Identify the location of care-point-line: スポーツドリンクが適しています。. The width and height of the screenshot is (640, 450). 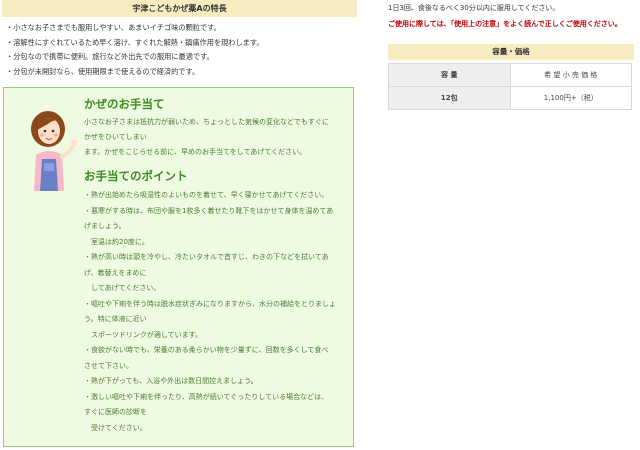
(143, 334).